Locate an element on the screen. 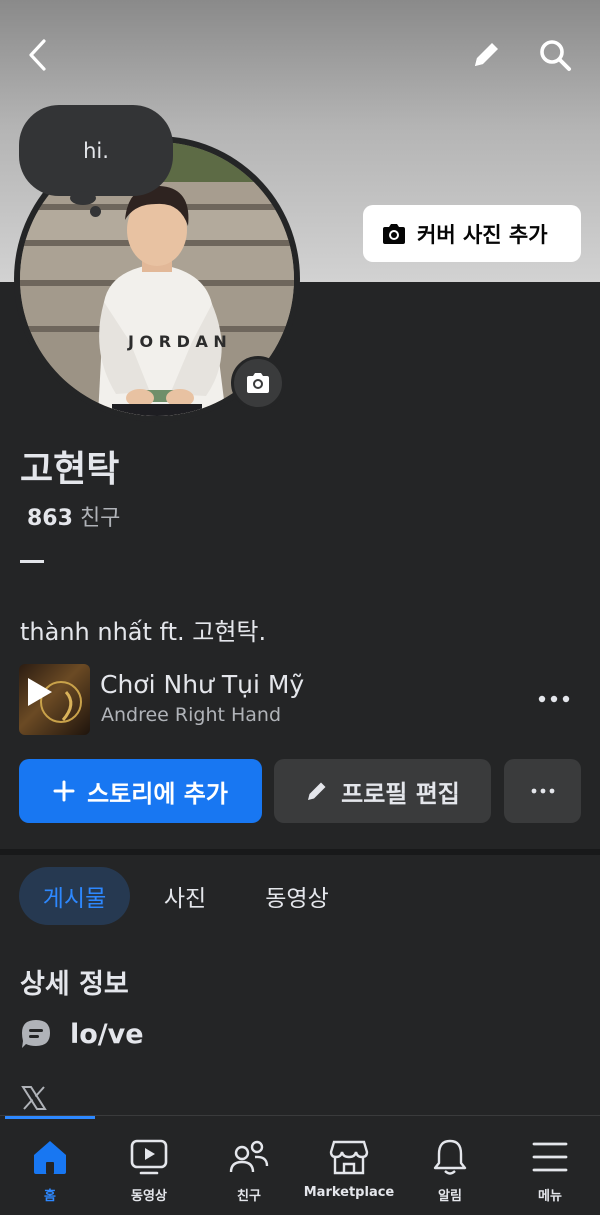 The image size is (600, 1215). nav-home: 홈 is located at coordinates (50, 1165).